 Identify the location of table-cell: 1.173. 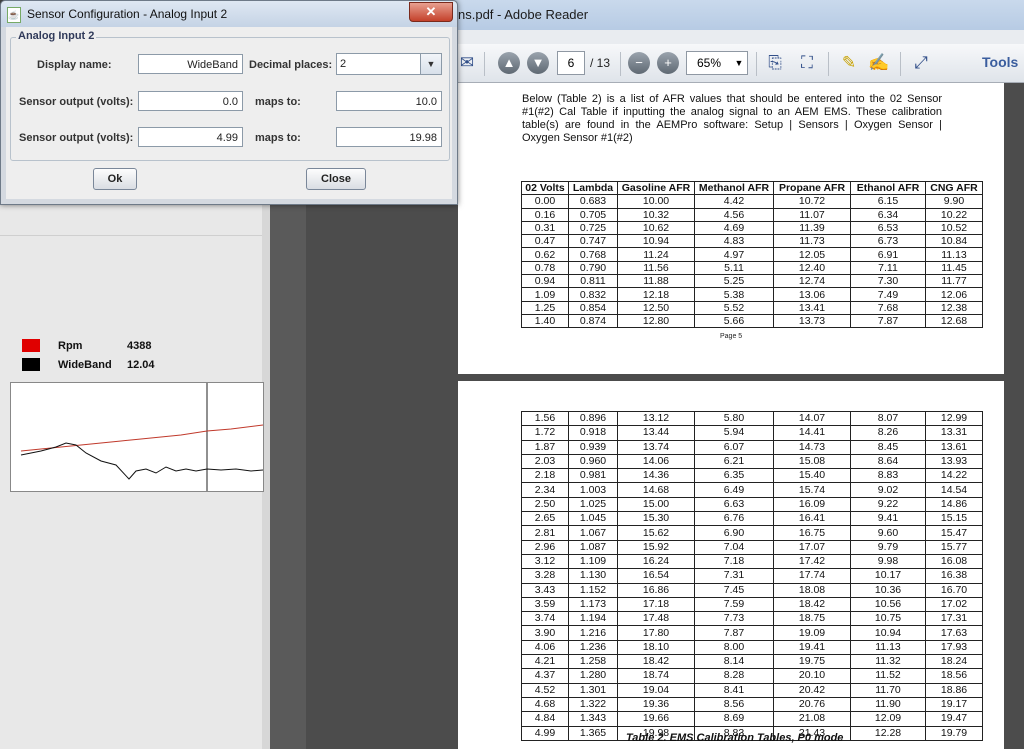
(593, 604).